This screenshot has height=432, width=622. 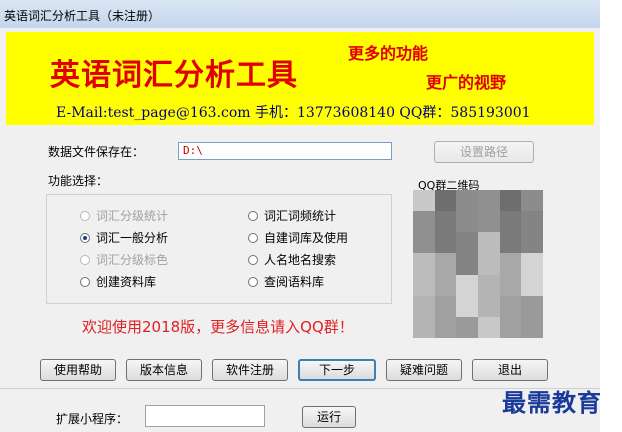 I want to click on option-name-place-search: 人名地名搜索, so click(x=292, y=259).